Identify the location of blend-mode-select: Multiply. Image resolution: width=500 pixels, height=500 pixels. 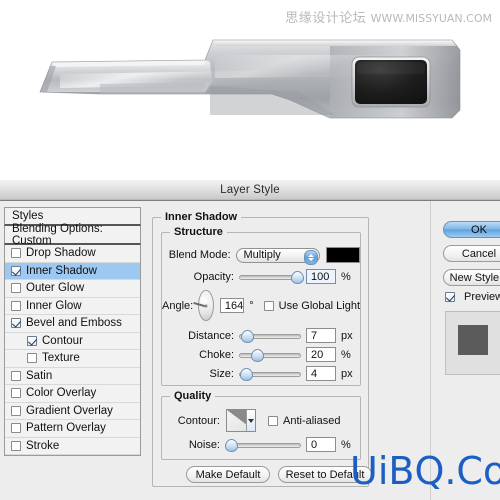
(277, 256).